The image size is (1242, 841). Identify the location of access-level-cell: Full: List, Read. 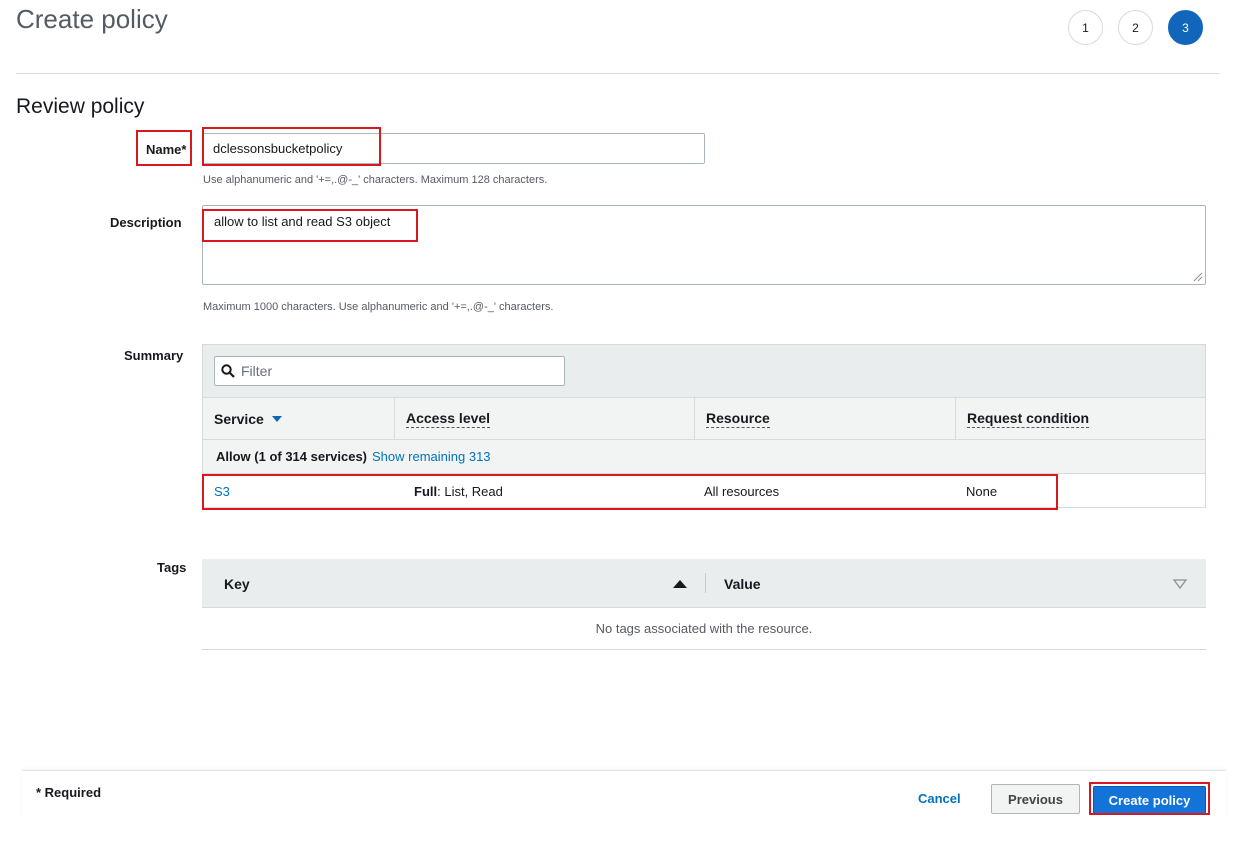
(458, 491).